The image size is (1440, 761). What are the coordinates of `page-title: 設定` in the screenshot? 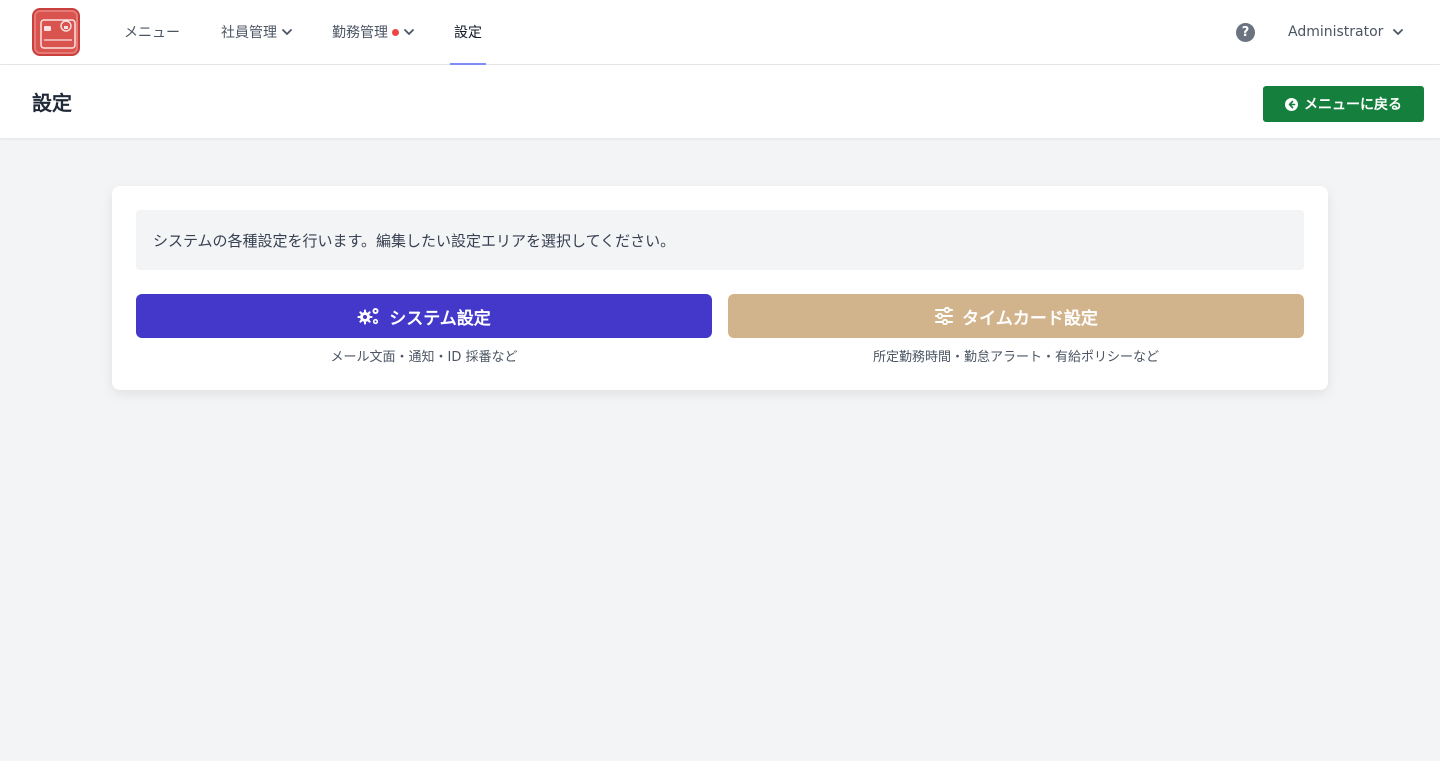 It's located at (52, 103).